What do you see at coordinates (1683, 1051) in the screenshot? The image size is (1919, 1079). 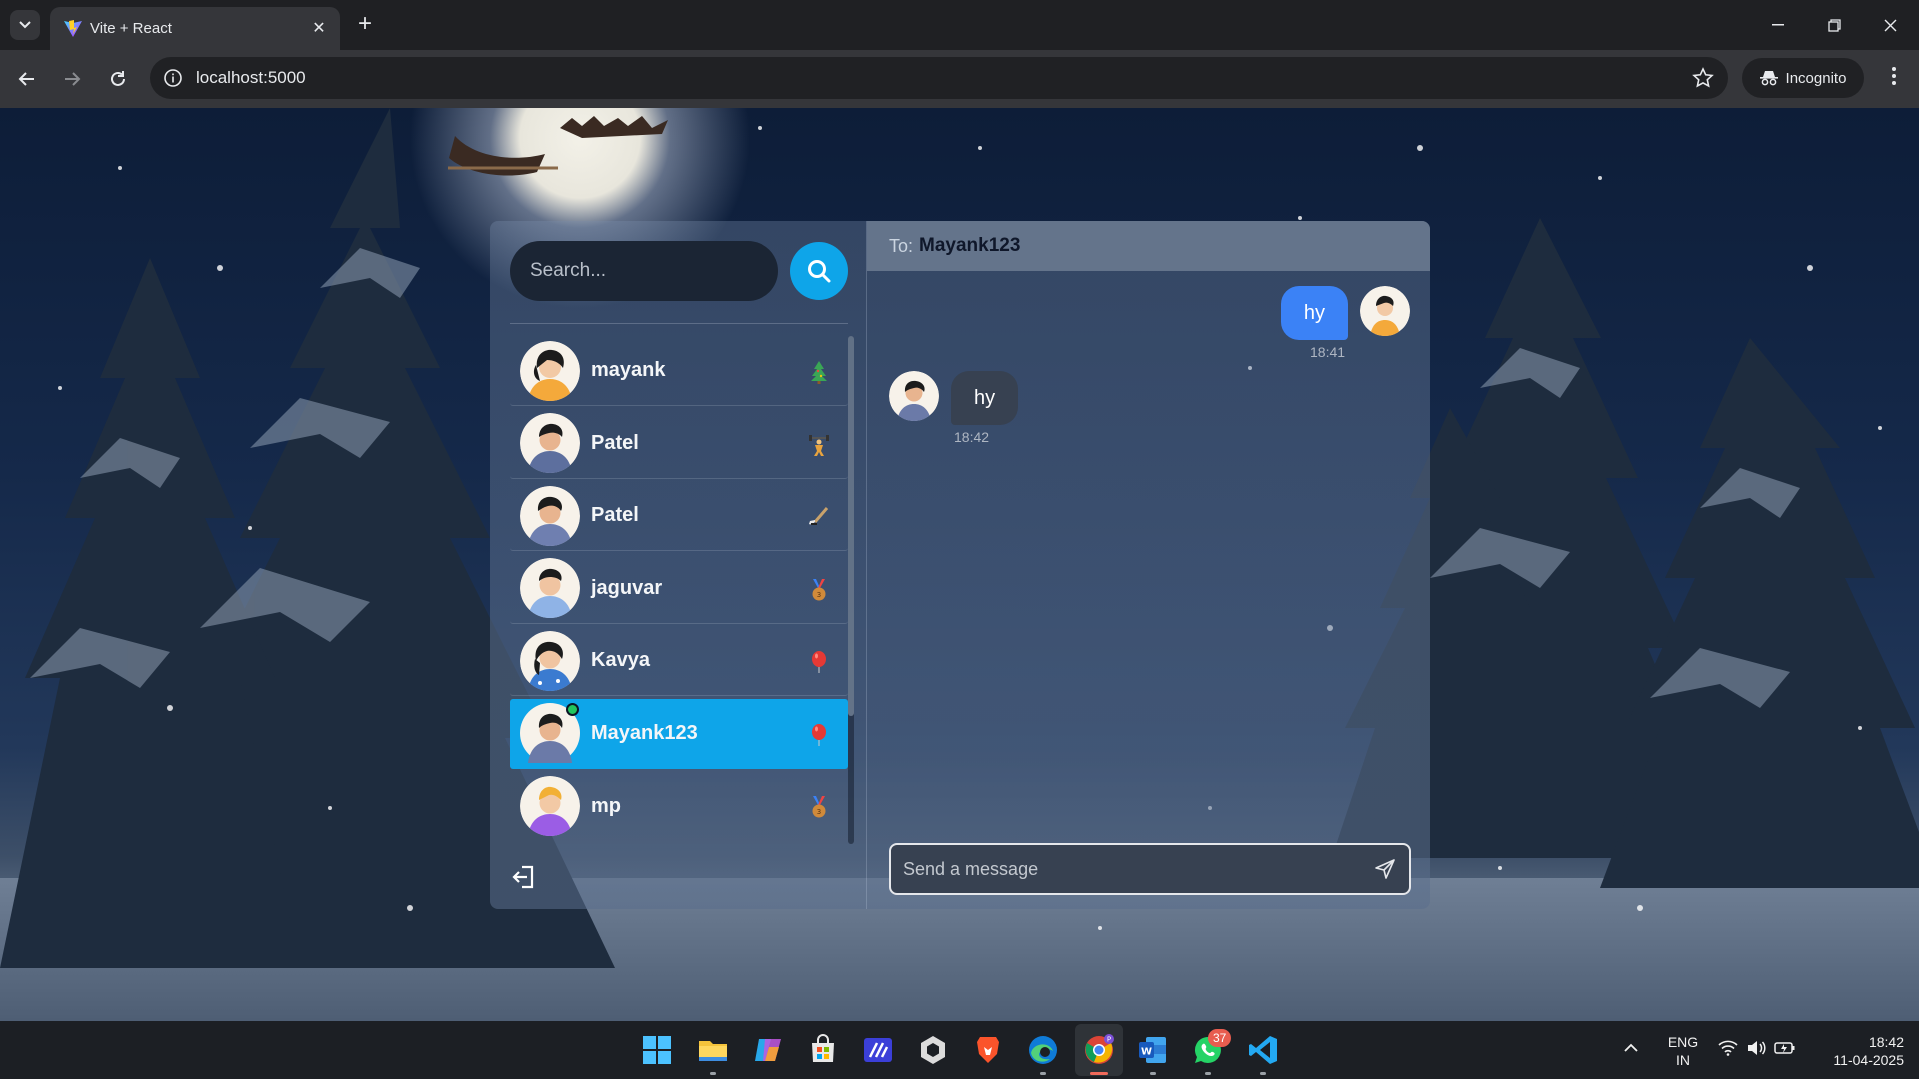 I see `language-indicator: ENG IN` at bounding box center [1683, 1051].